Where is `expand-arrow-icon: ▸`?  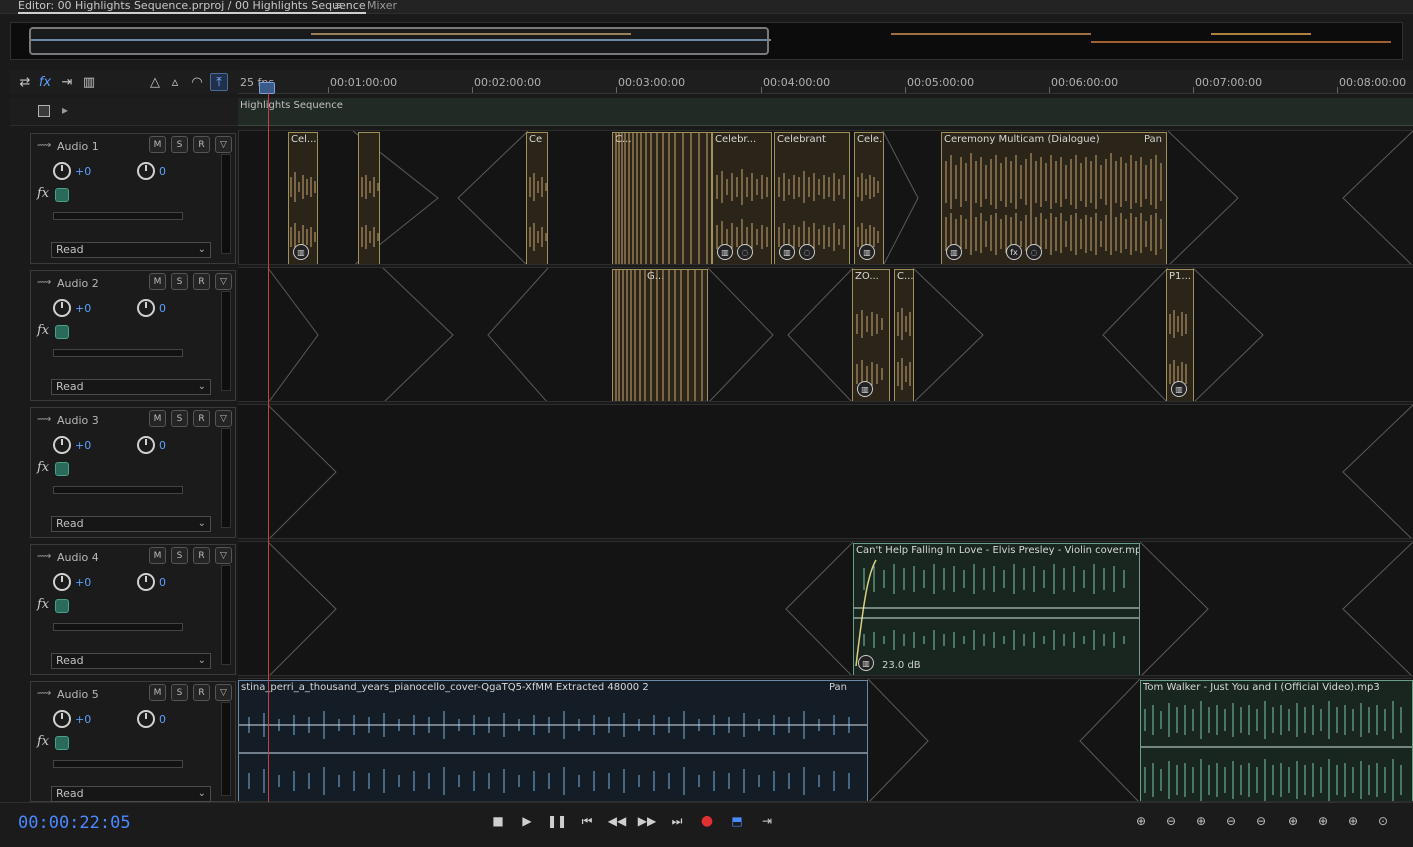 expand-arrow-icon: ▸ is located at coordinates (65, 110).